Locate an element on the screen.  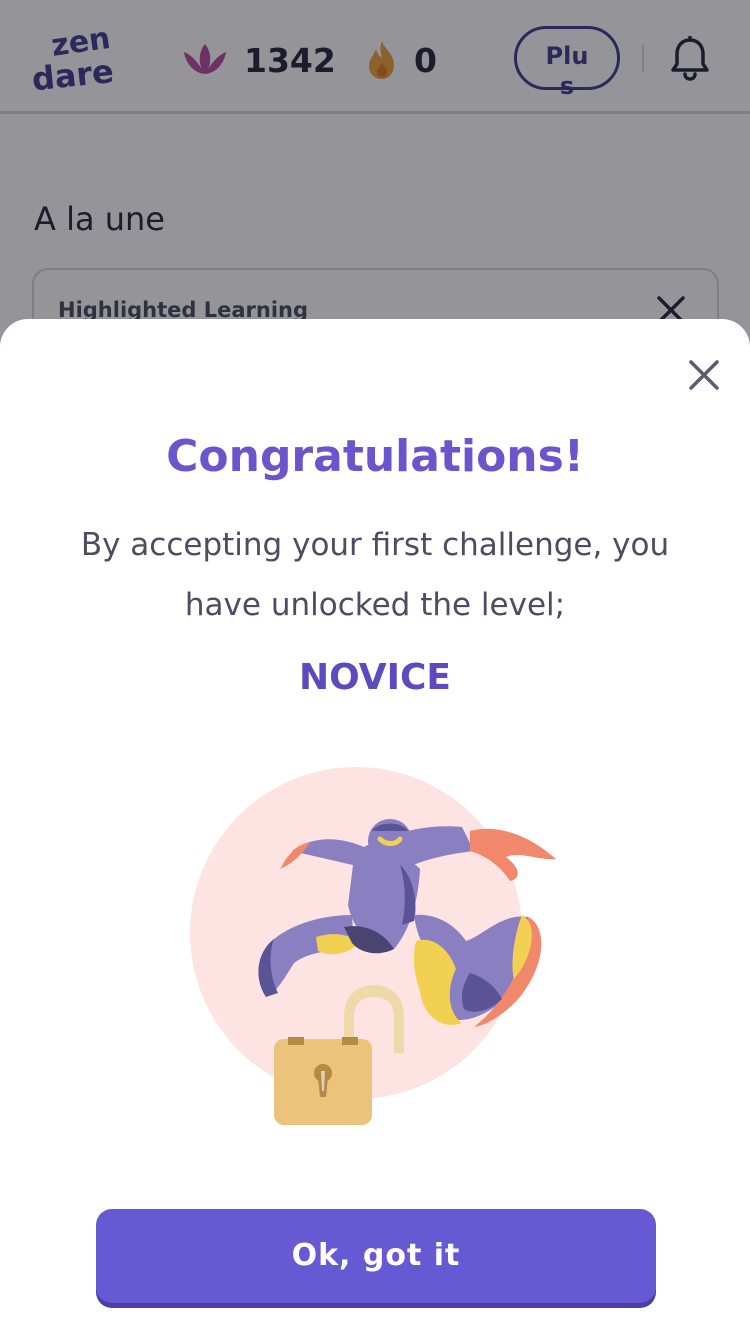
ok-got-it-button: Ok, got it is located at coordinates (376, 1256).